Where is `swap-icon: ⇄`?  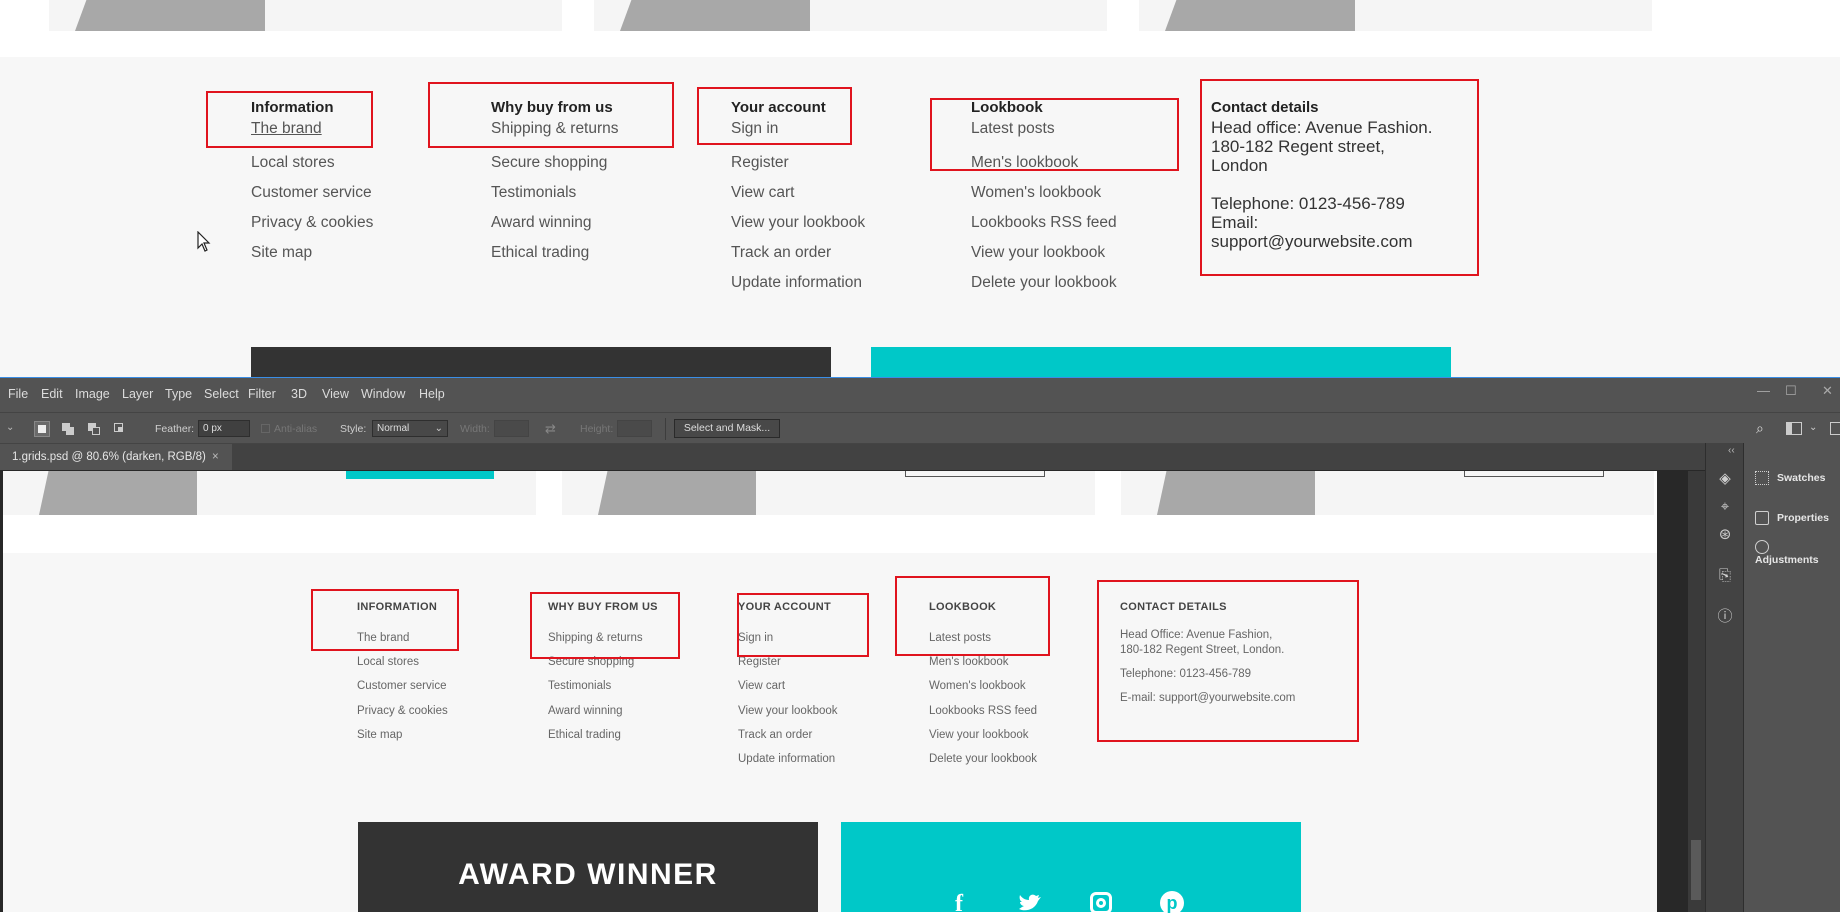 swap-icon: ⇄ is located at coordinates (550, 429).